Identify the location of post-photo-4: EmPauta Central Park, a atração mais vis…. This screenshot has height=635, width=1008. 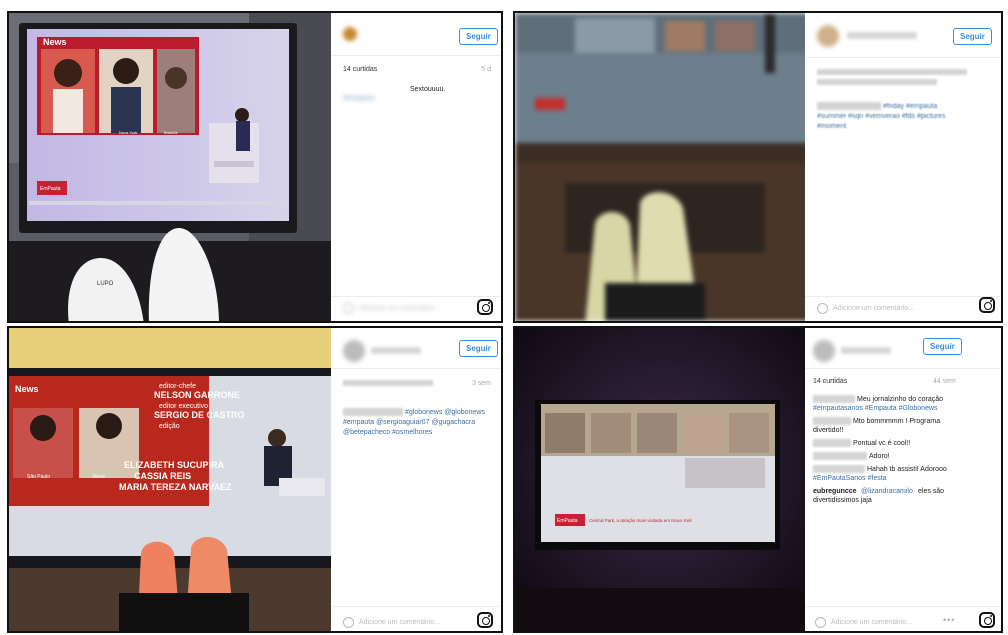
(662, 479).